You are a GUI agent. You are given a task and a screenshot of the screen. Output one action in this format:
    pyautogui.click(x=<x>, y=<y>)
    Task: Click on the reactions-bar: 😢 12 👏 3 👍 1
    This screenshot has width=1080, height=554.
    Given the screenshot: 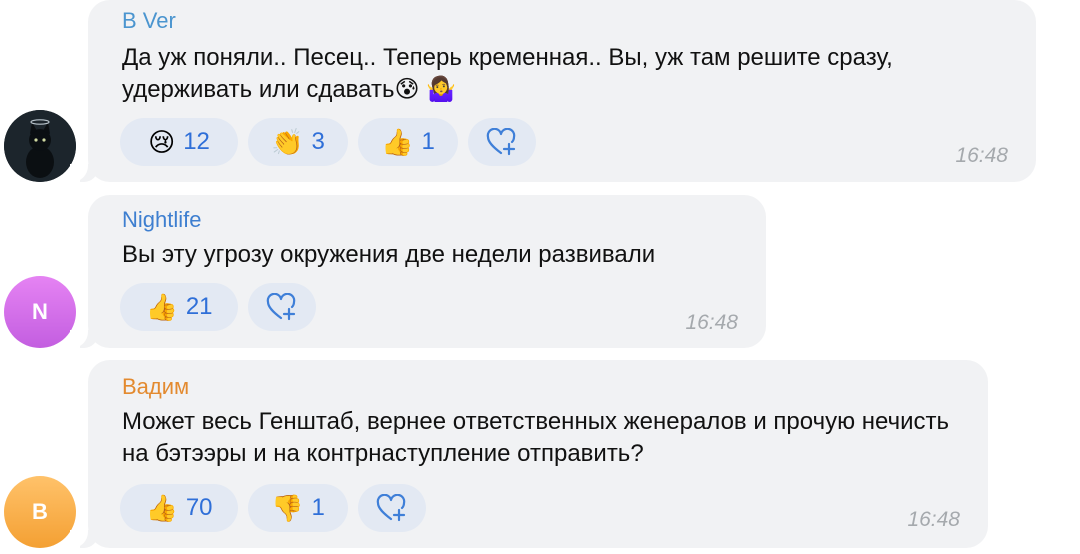 What is the action you would take?
    pyautogui.click(x=328, y=142)
    